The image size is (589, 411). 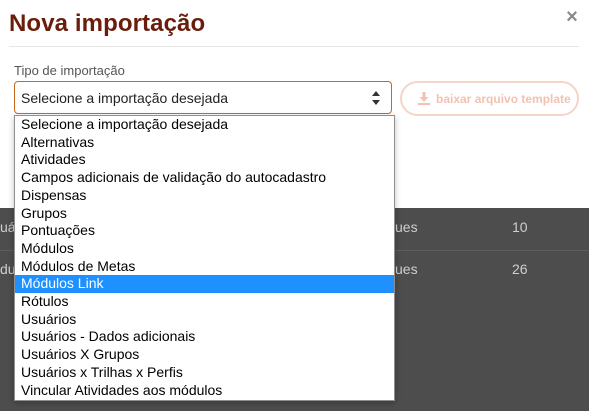 I want to click on dropdown-option: Rótulos, so click(x=204, y=302).